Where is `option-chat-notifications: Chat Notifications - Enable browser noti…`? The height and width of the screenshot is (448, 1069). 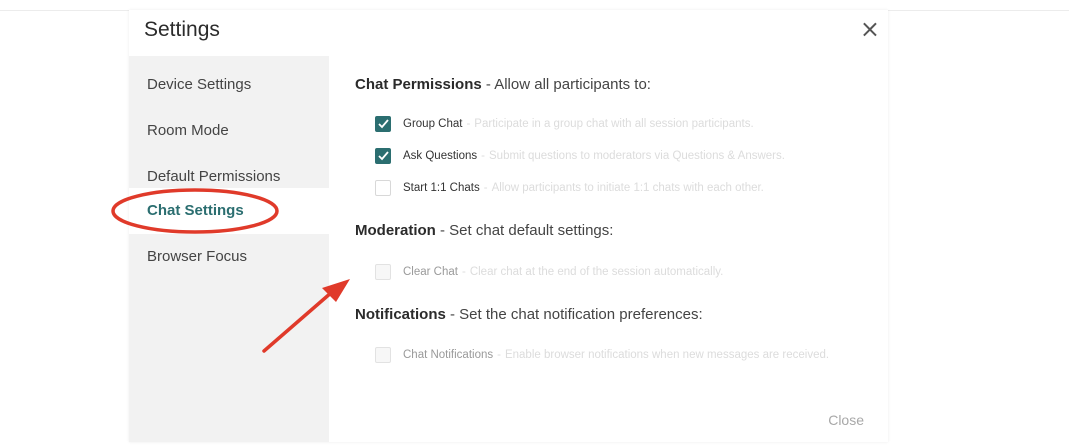 option-chat-notifications: Chat Notifications - Enable browser noti… is located at coordinates (602, 355).